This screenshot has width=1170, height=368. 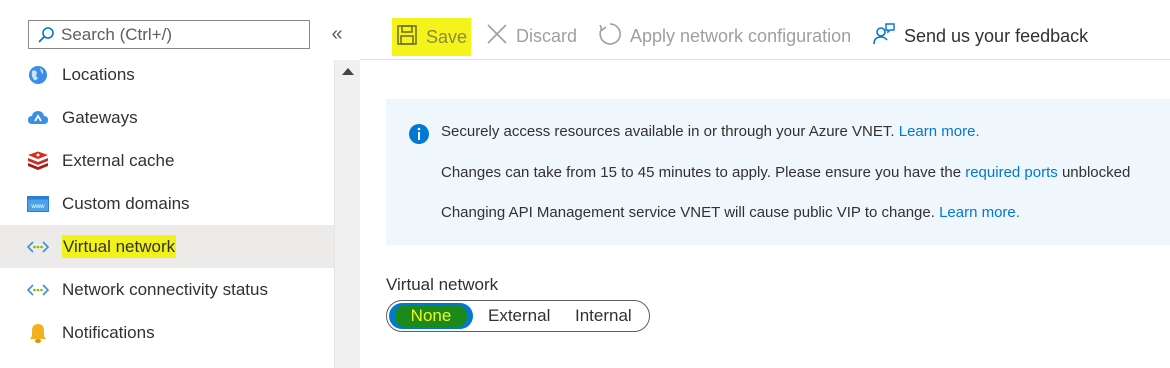 What do you see at coordinates (38, 161) in the screenshot?
I see `redis-cache-icon` at bounding box center [38, 161].